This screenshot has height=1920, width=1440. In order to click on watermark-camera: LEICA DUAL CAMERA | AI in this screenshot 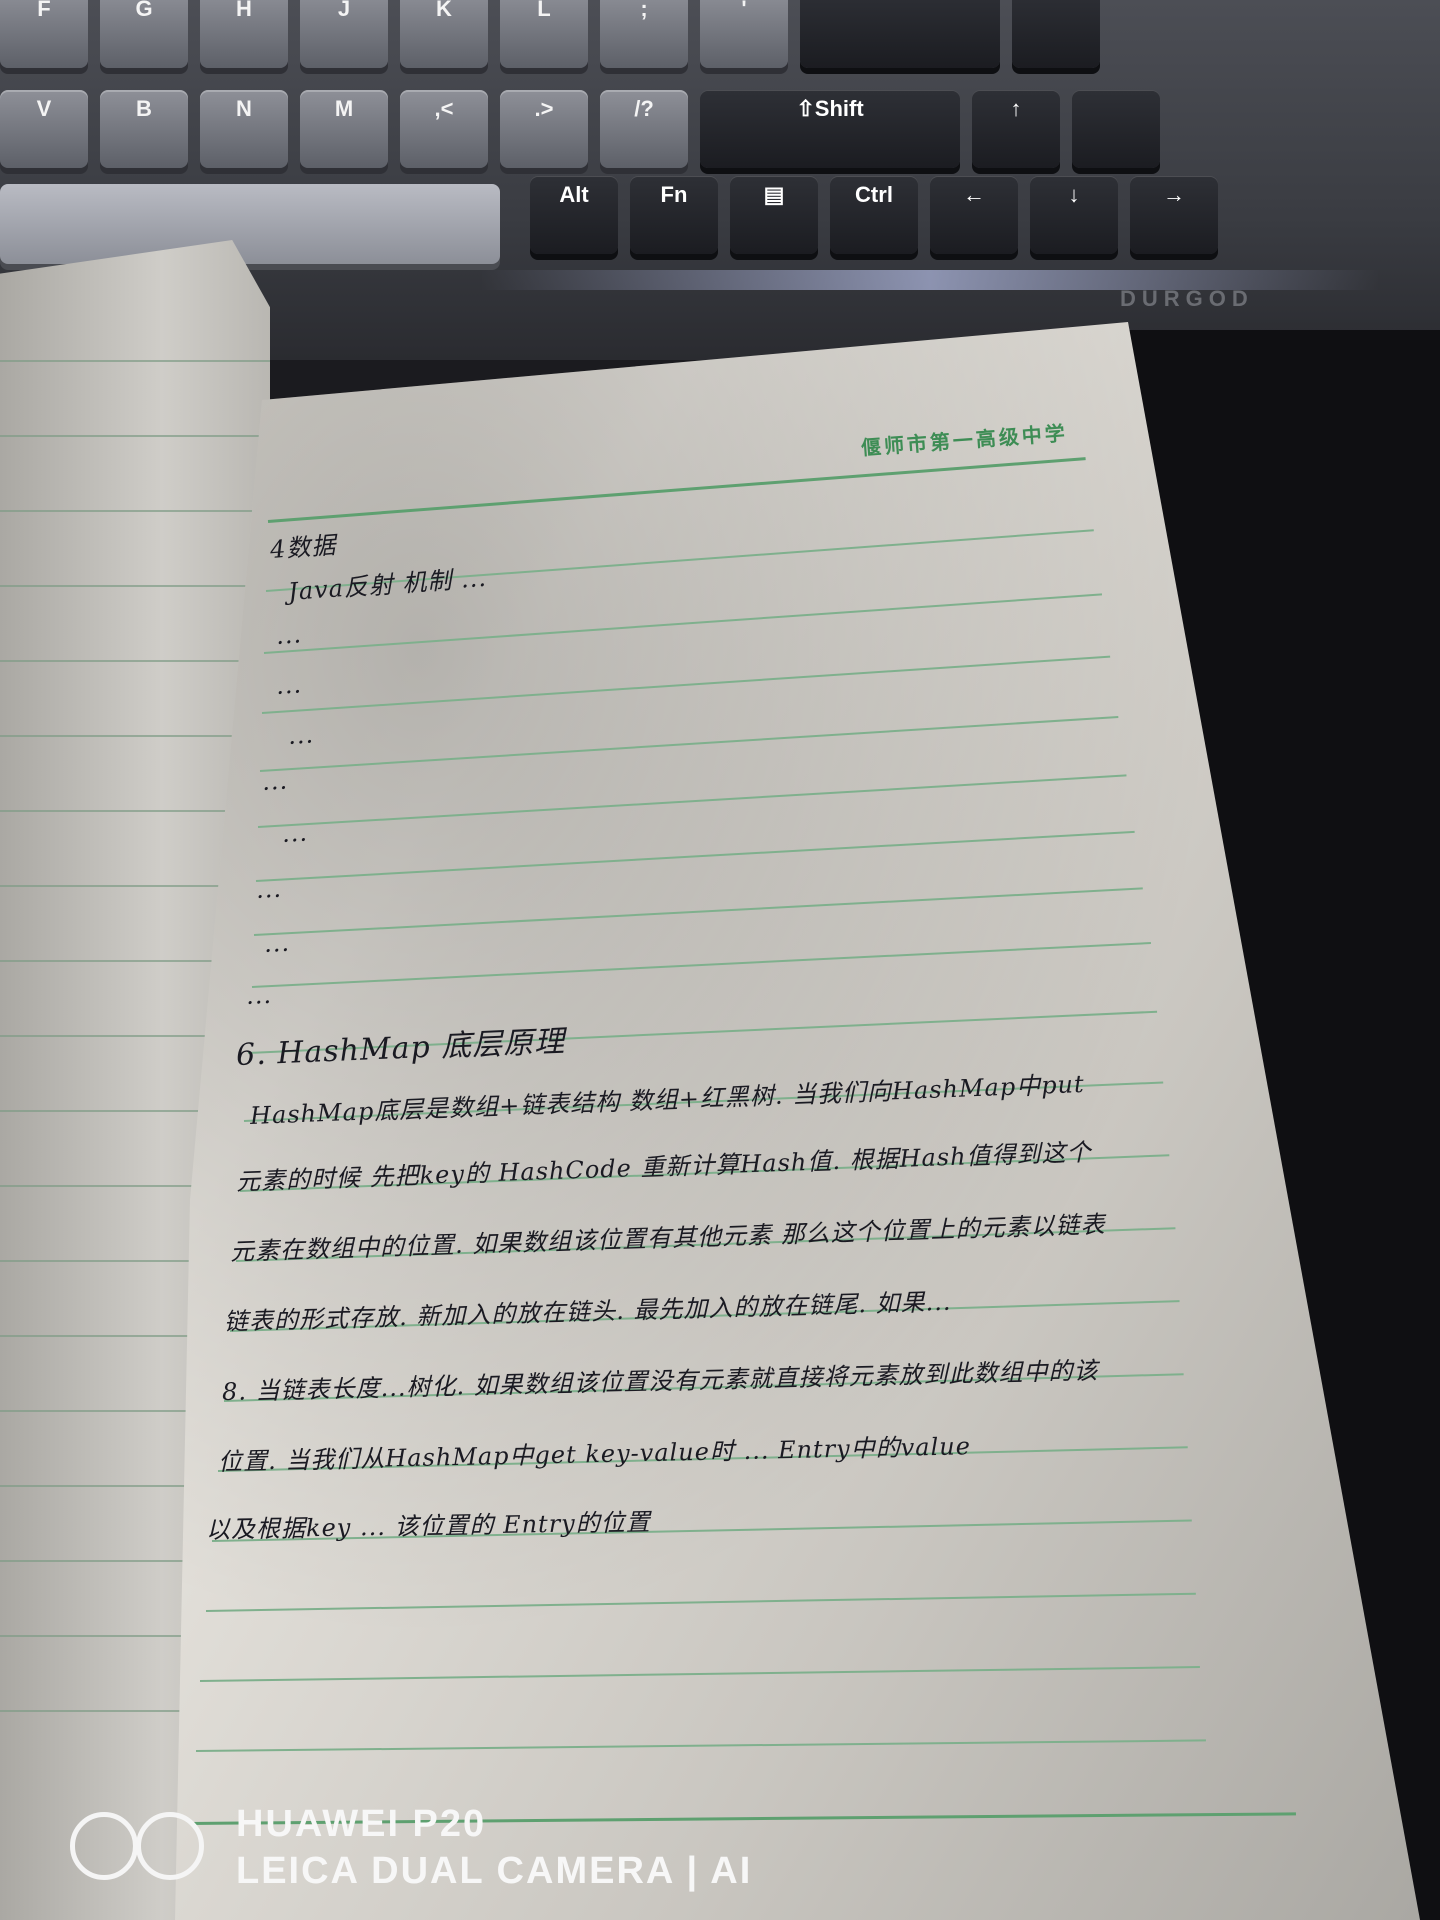, I will do `click(494, 1871)`.